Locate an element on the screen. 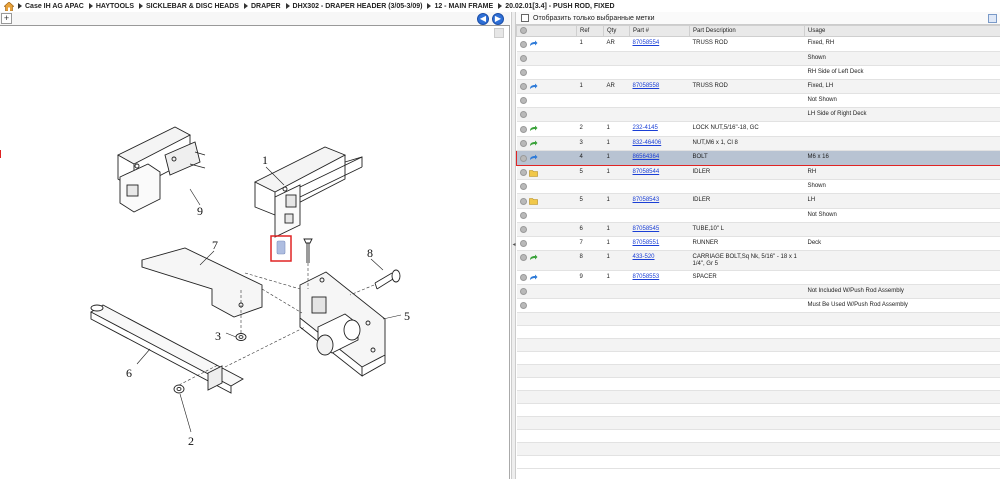 Image resolution: width=1000 pixels, height=479 pixels. previous-diagram-button: ◀ is located at coordinates (483, 19).